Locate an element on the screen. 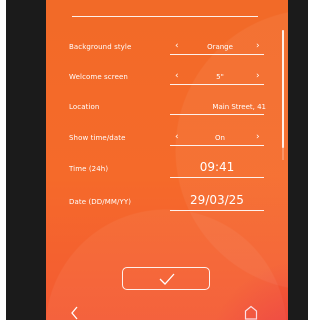  setting-label: Background style is located at coordinates (100, 47).